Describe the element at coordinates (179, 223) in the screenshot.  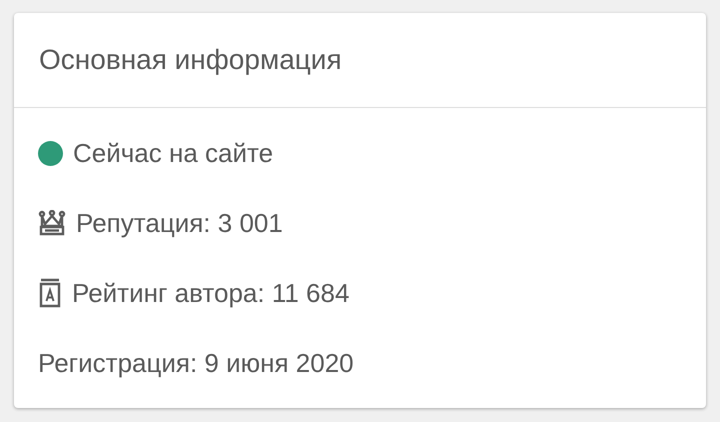
I see `info-text: Репутация: 3 001` at that location.